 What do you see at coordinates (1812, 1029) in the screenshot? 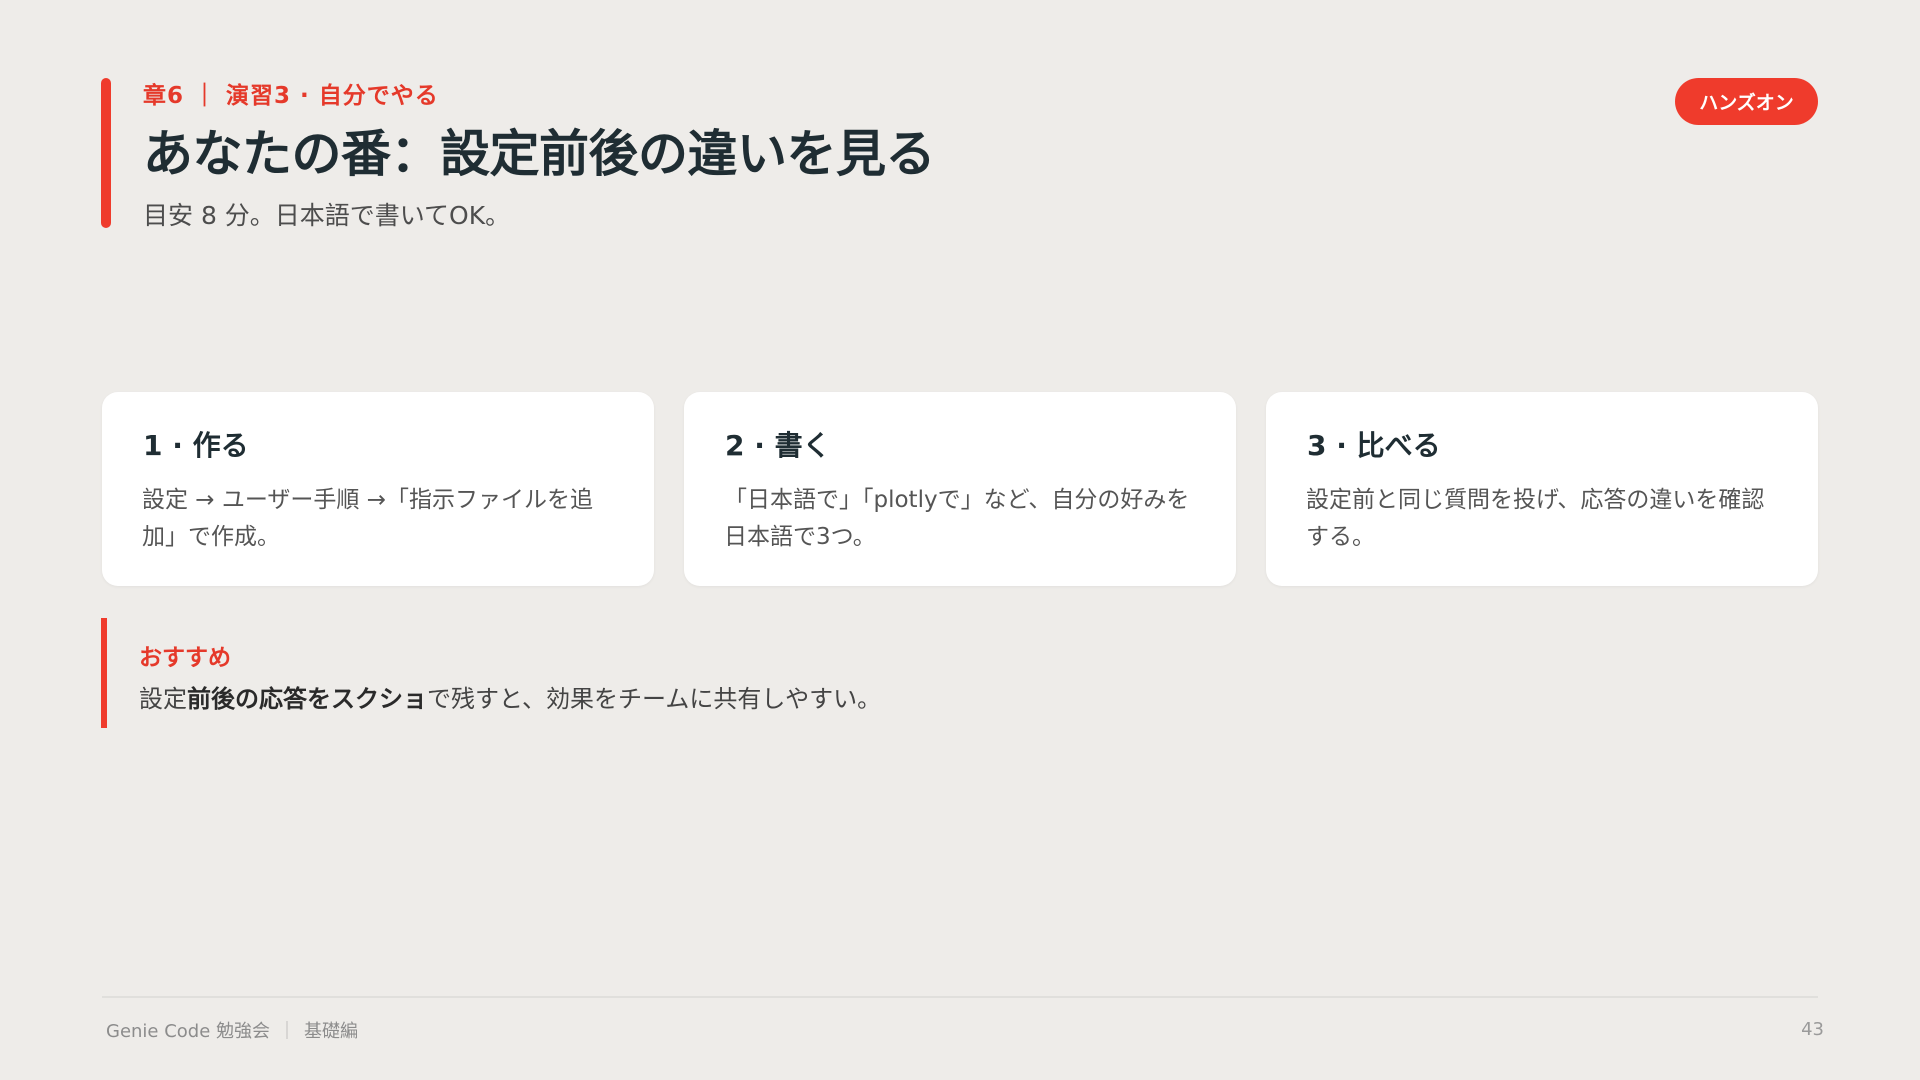
I see `page-number: 43` at bounding box center [1812, 1029].